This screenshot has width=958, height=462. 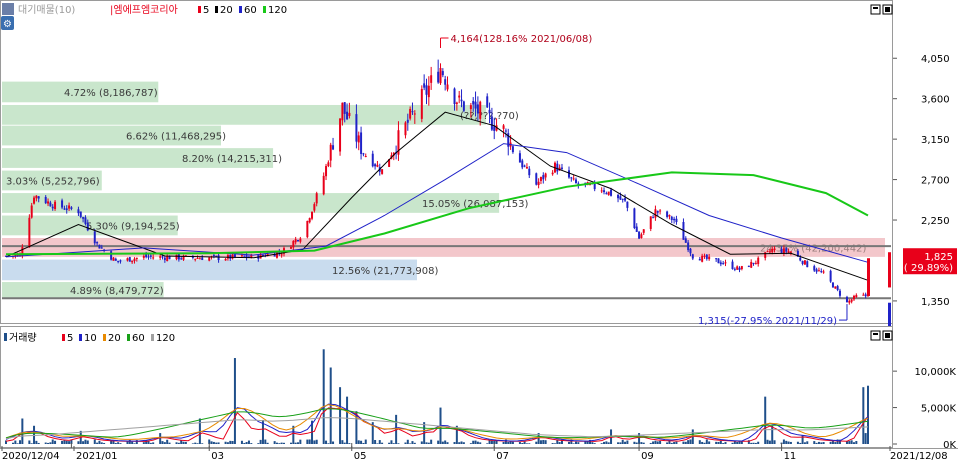 What do you see at coordinates (250, 10) in the screenshot?
I see `ma-legend-60: 60` at bounding box center [250, 10].